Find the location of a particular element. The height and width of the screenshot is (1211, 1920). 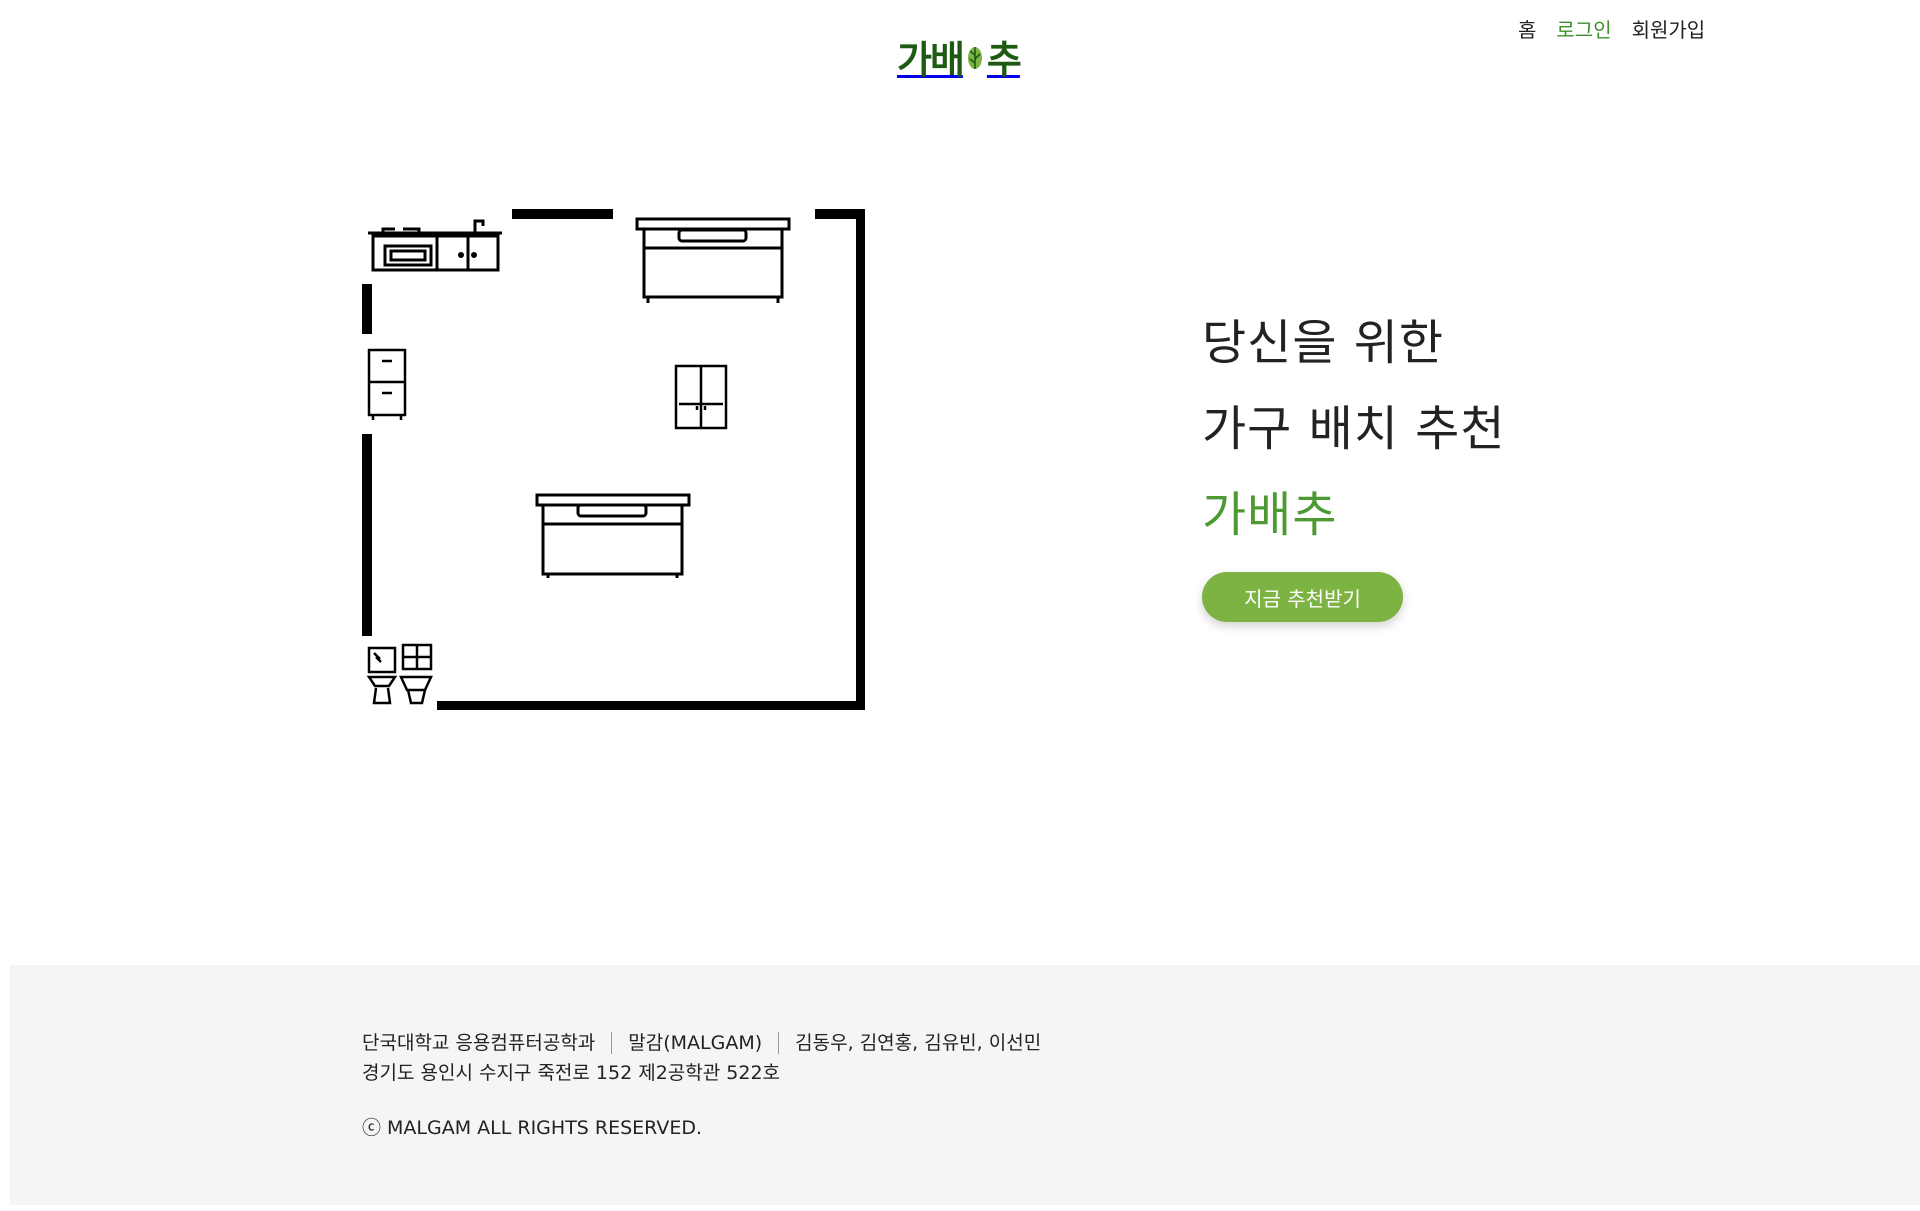

footer-team: 말감(MALGAM) is located at coordinates (695, 1043).